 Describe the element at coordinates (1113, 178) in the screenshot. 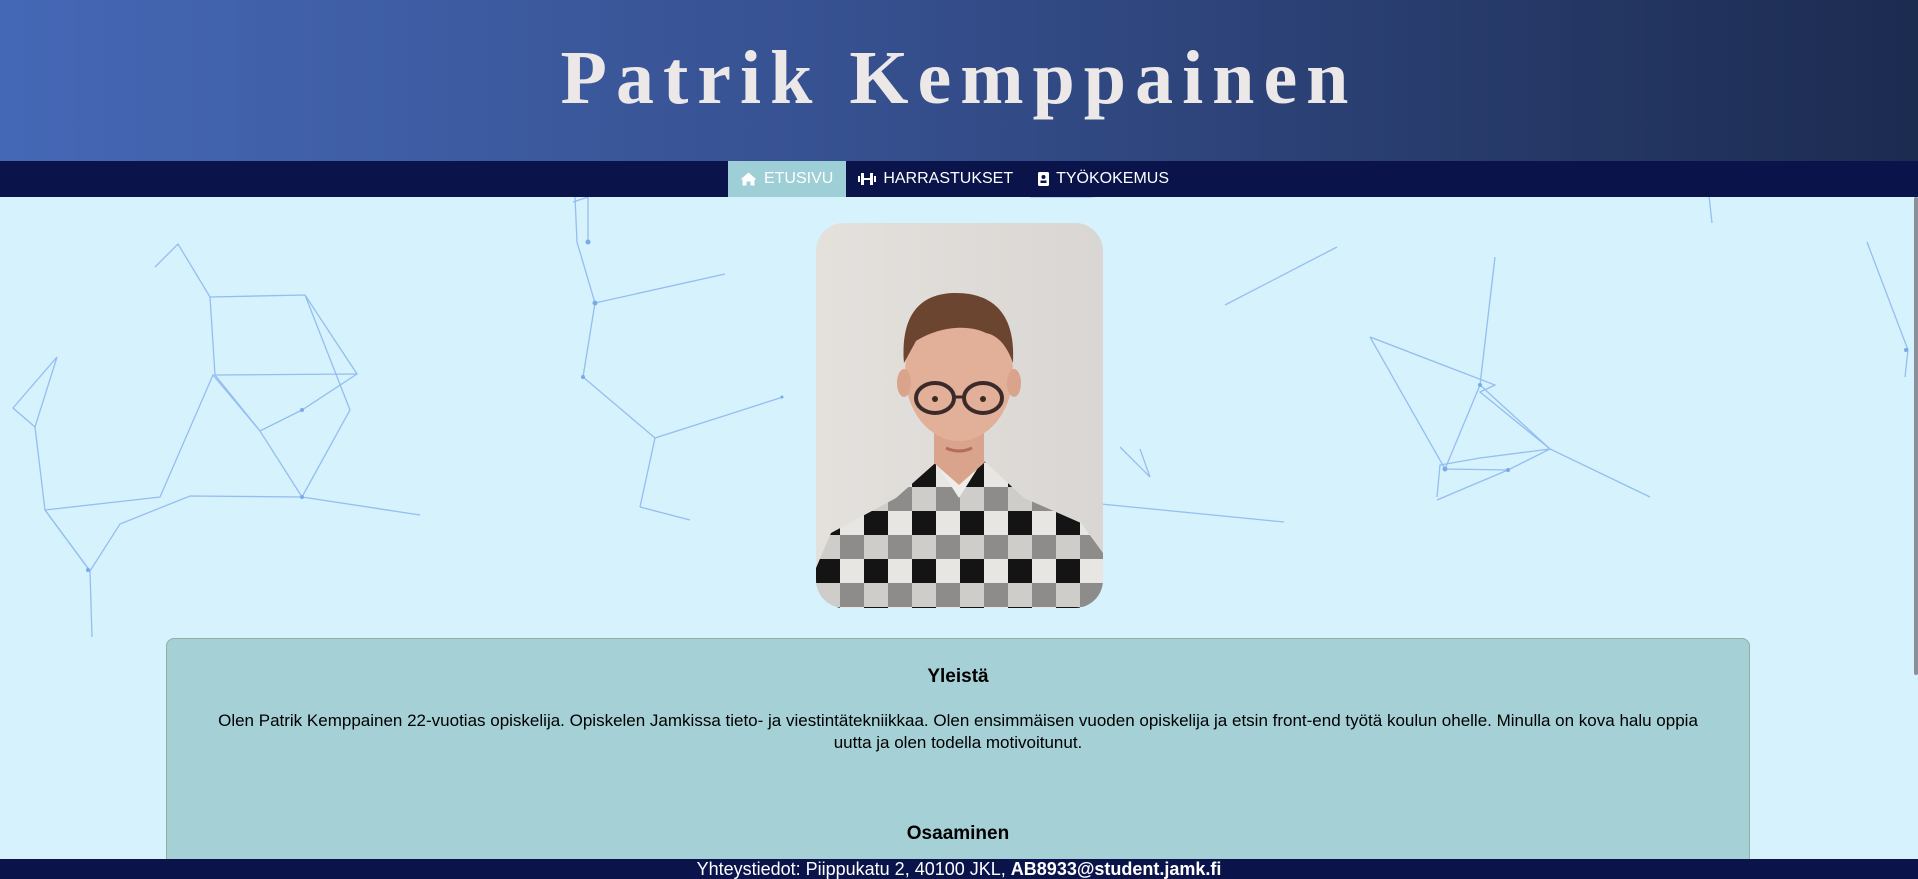

I see `nav-label-tyokokemus: TYÖKOKEMUS` at that location.